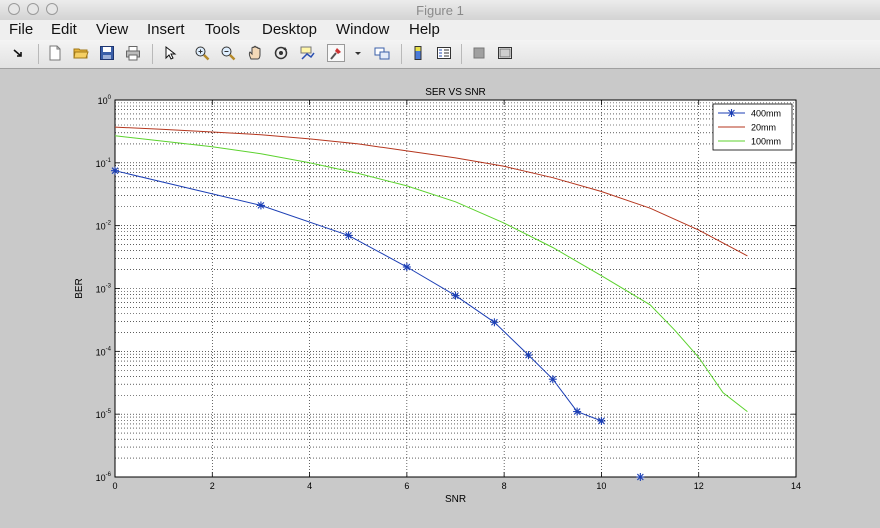  What do you see at coordinates (763, 128) in the screenshot?
I see `legend-label-20mm: 20mm` at bounding box center [763, 128].